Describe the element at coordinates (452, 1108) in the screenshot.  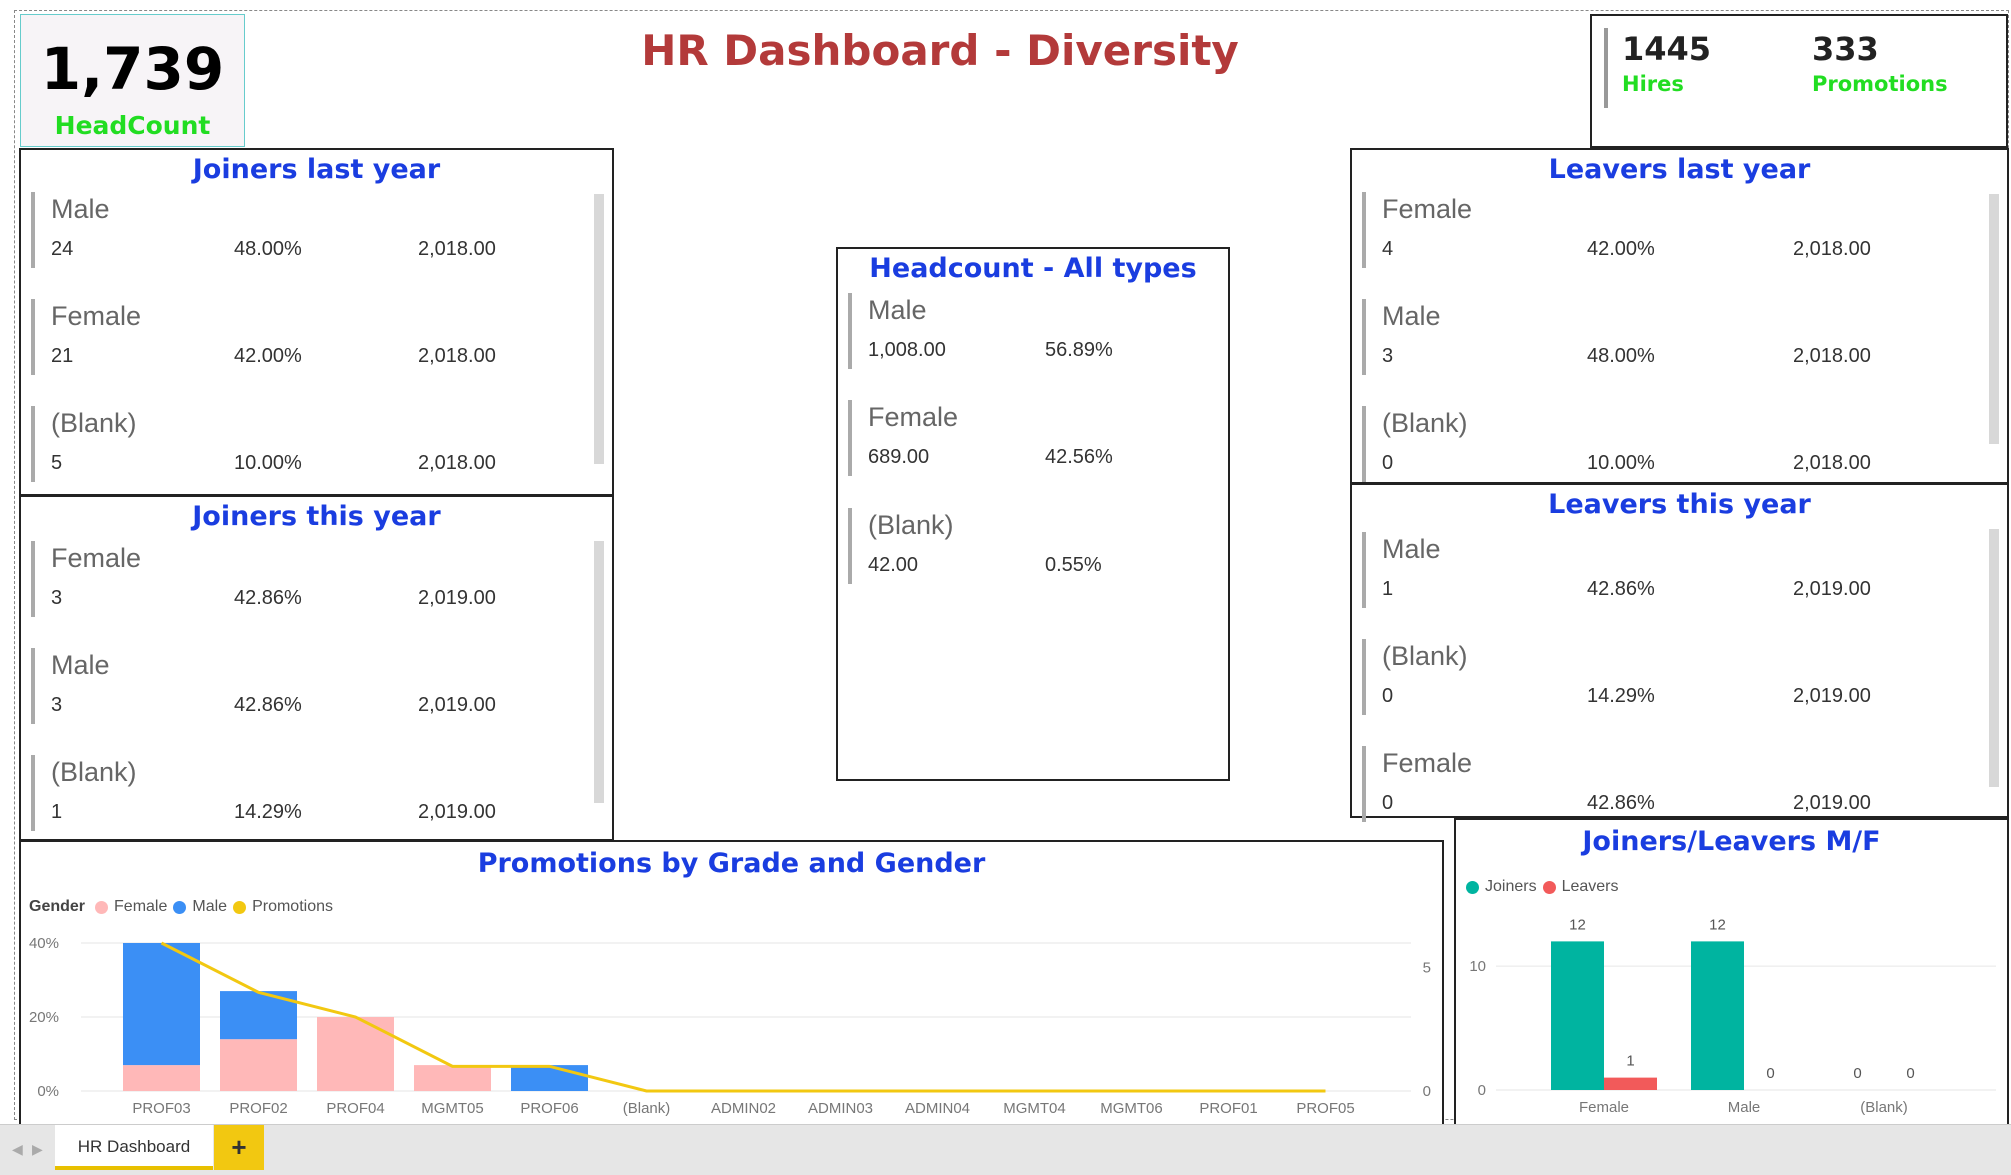
I see `x-tick-label: MGMT05` at that location.